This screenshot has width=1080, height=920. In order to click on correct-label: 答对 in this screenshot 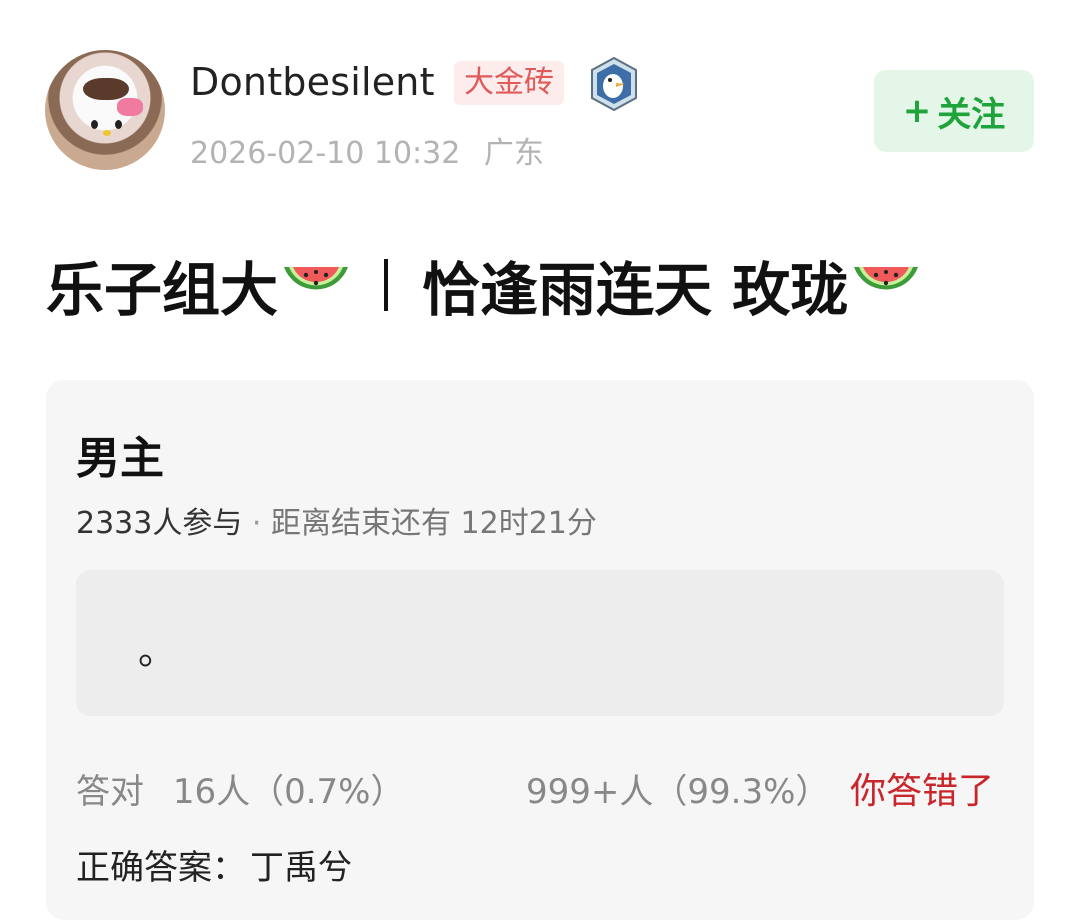, I will do `click(110, 792)`.